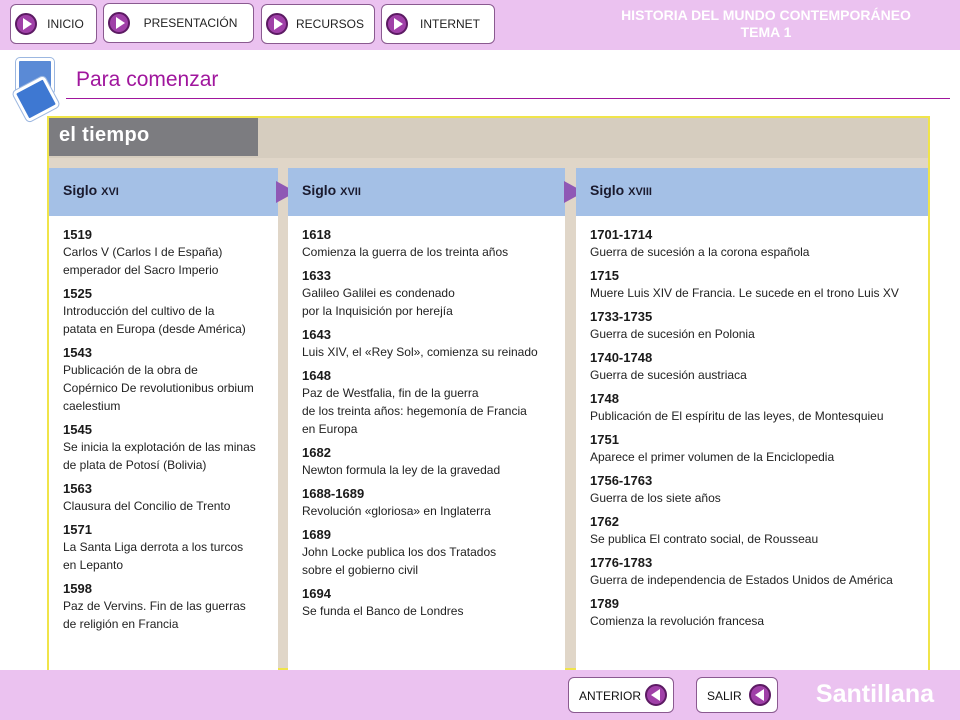  Describe the element at coordinates (668, 375) in the screenshot. I see `entry-description: Guerra de sucesión austriaca` at that location.